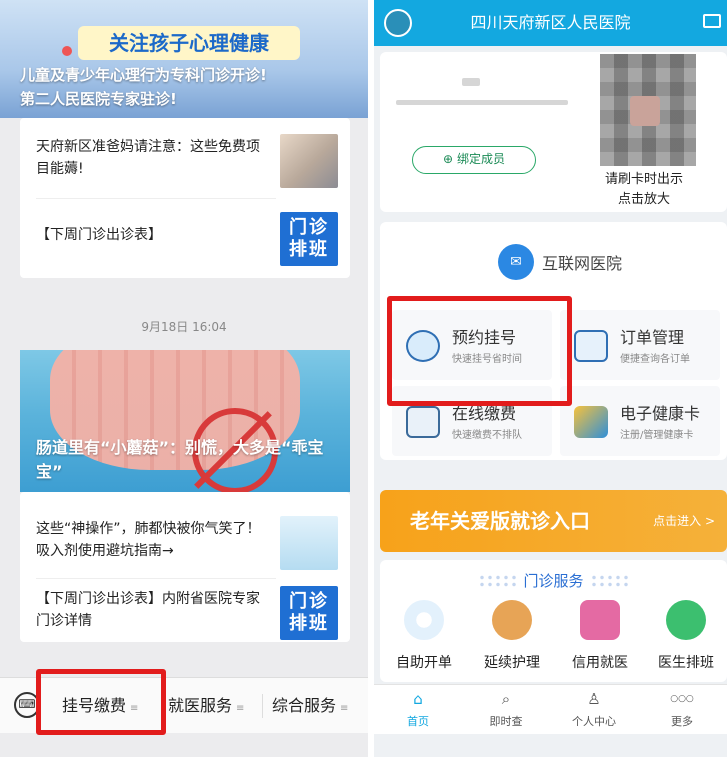  I want to click on tile-health-card: 电子健康卡 注册/管理健康卡, so click(640, 421).